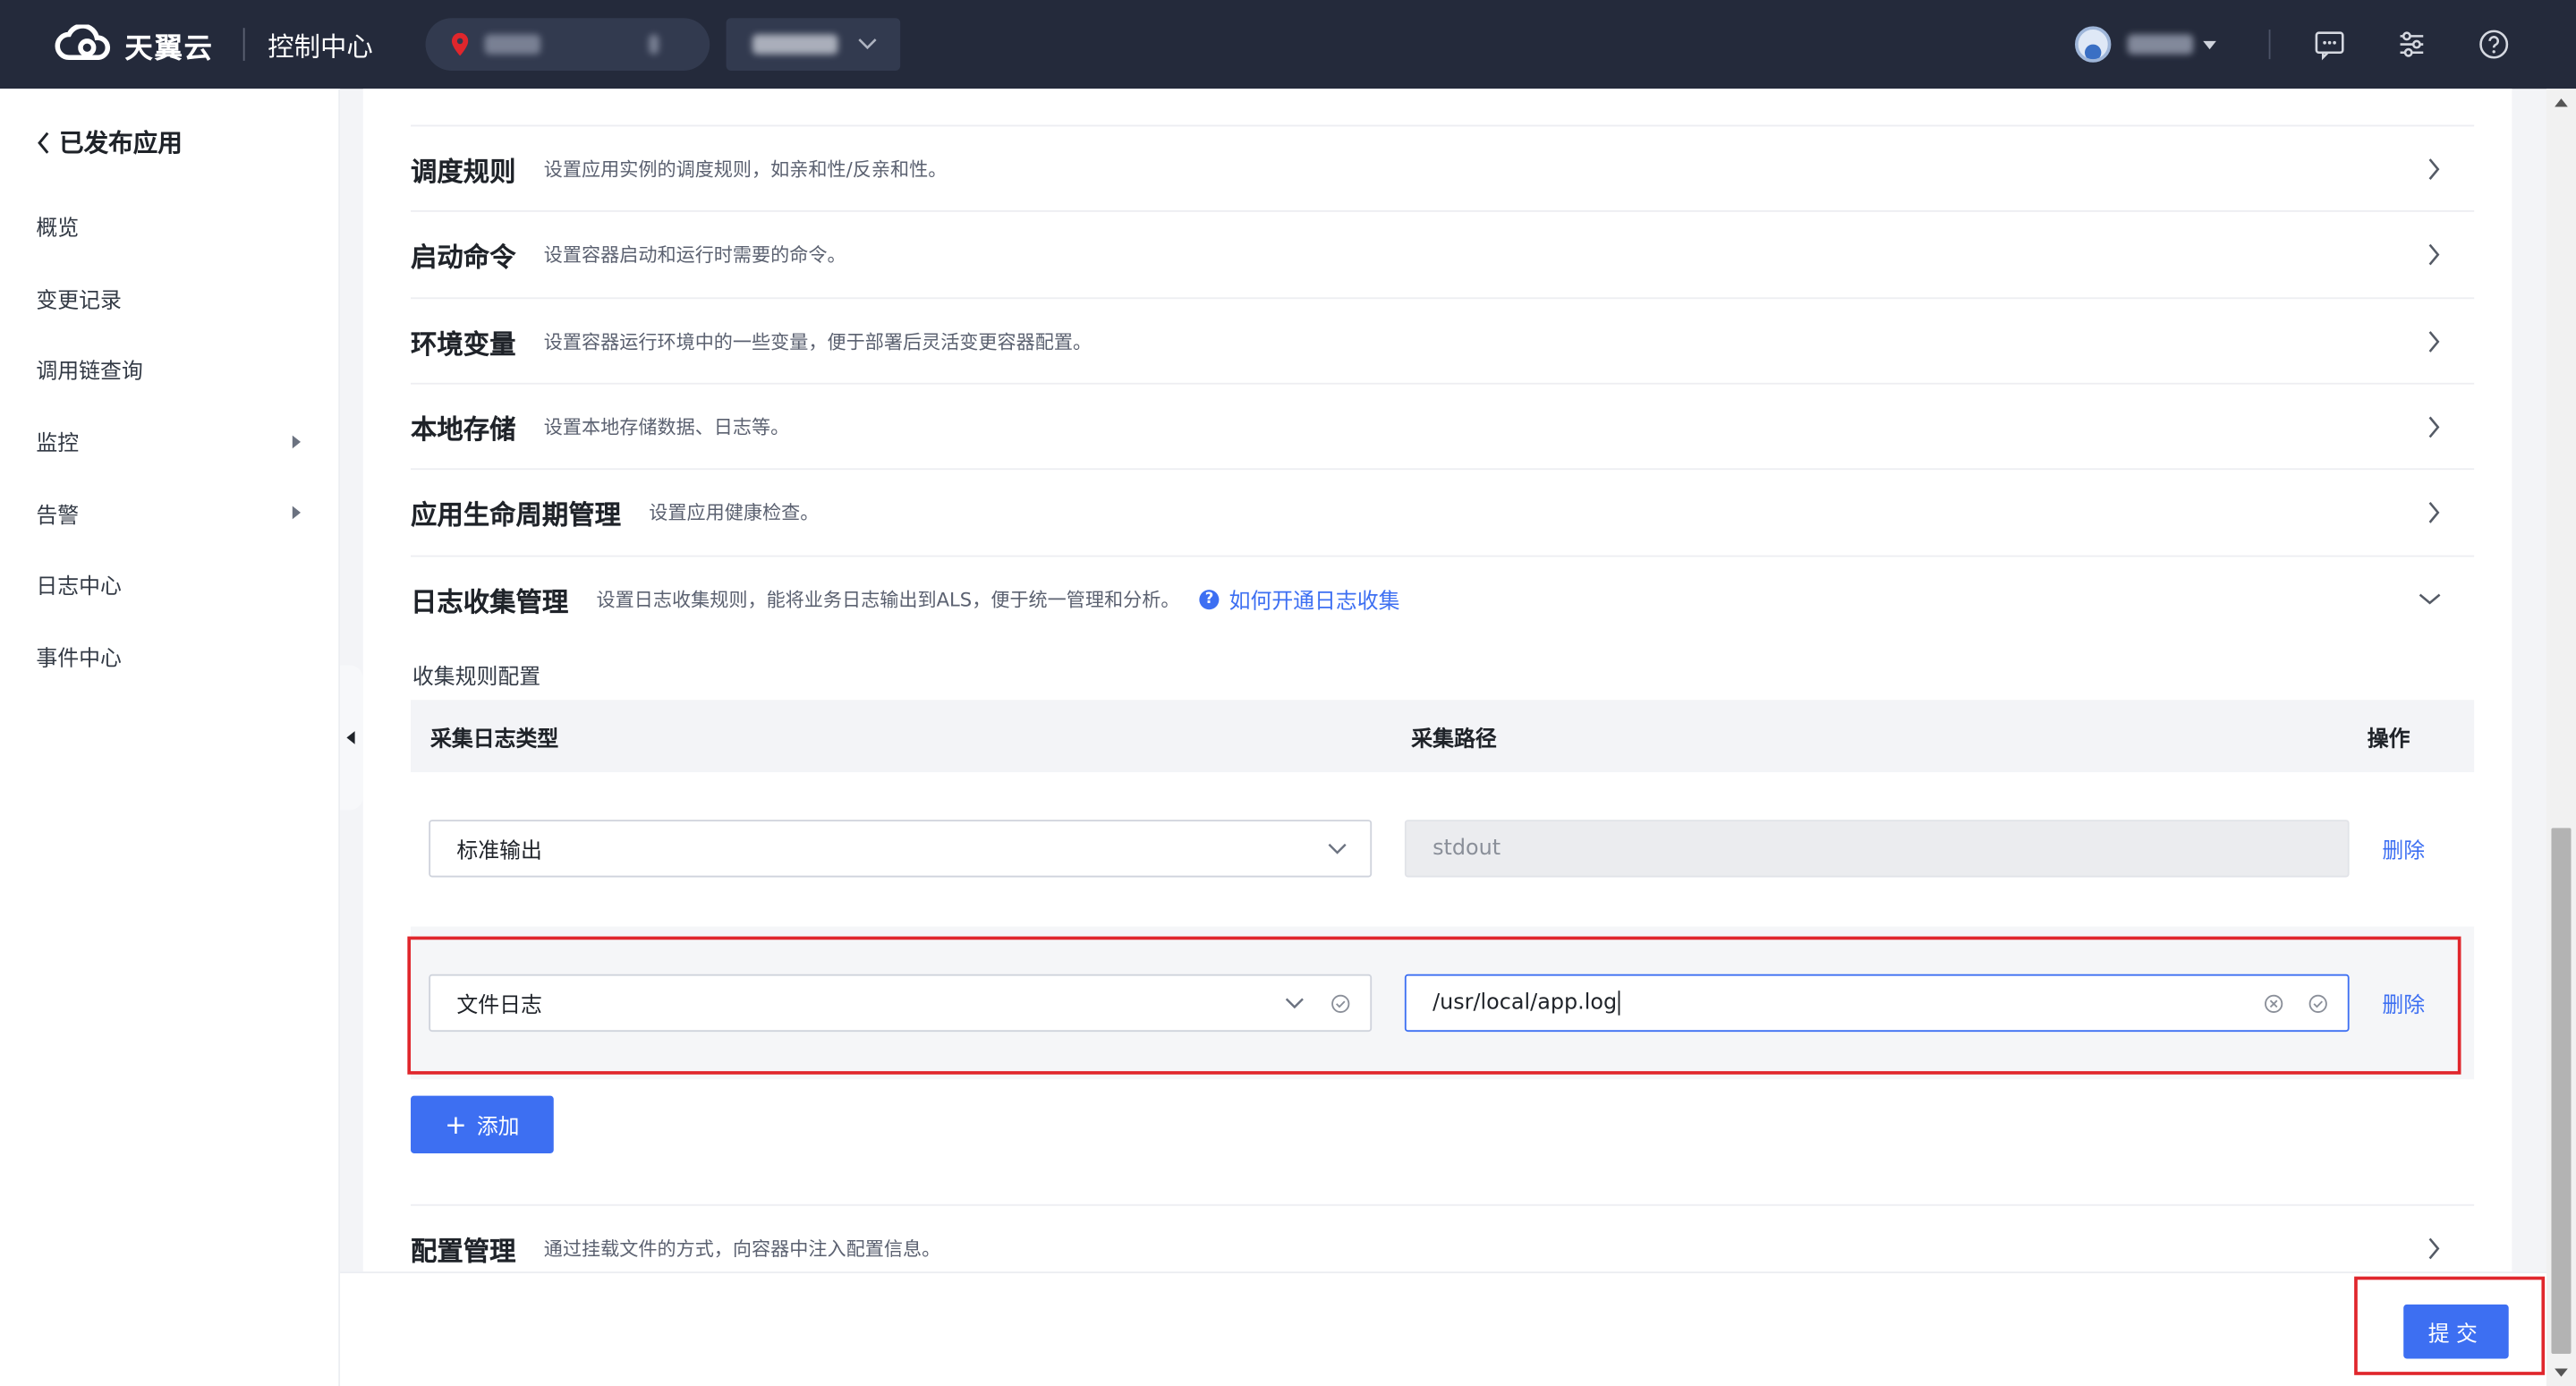 This screenshot has width=2576, height=1386. I want to click on sidebar-item-alerts: 告警, so click(170, 513).